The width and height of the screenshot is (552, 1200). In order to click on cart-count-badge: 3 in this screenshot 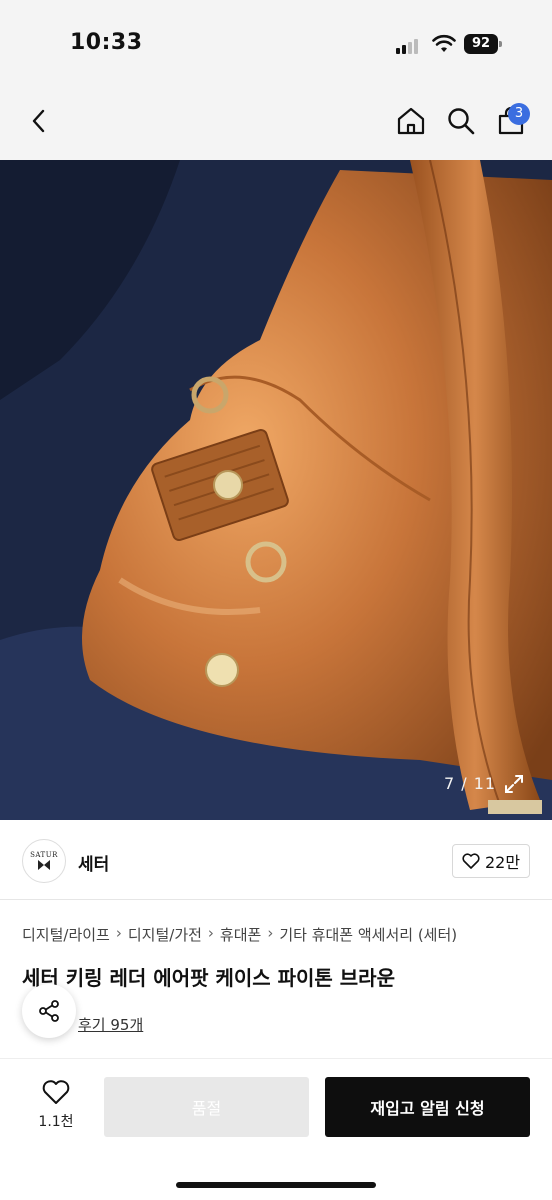, I will do `click(519, 114)`.